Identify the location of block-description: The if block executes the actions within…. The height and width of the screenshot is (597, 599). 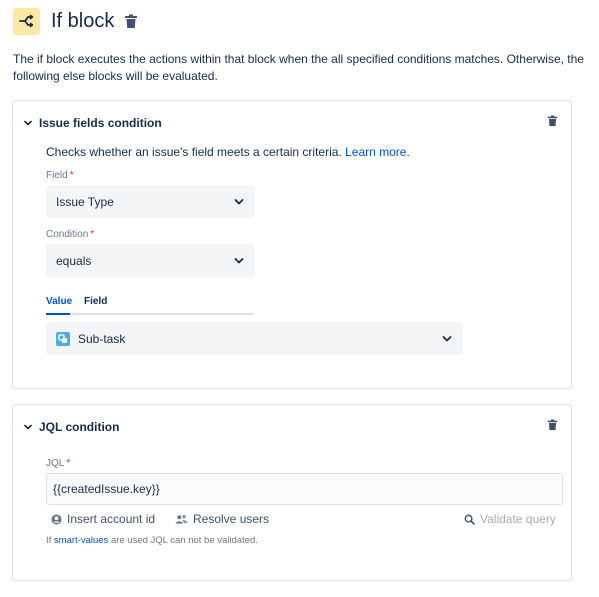
(298, 67).